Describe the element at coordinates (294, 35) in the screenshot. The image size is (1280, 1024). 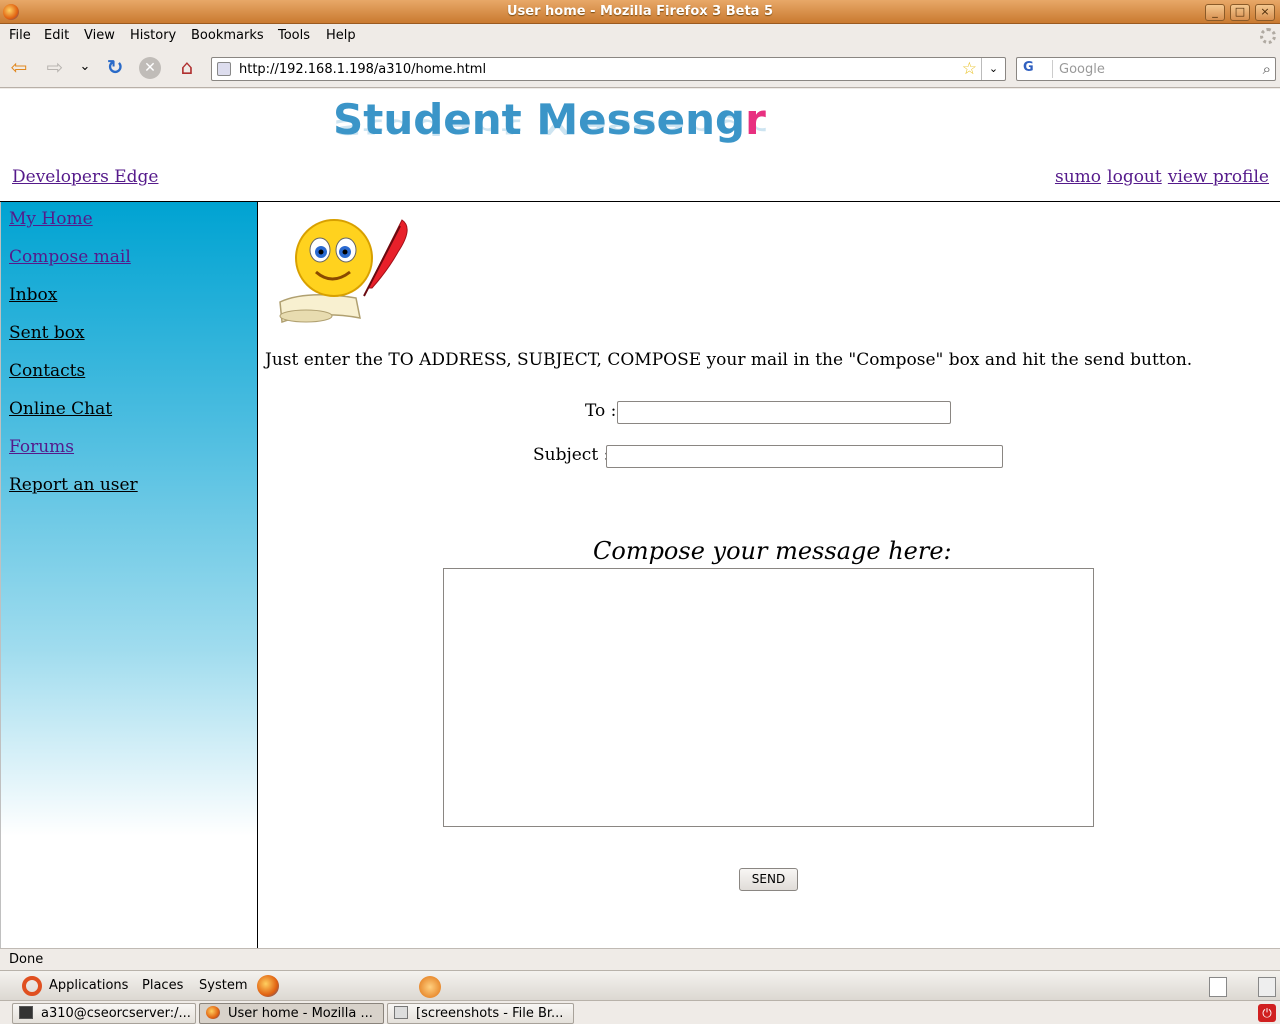
I see `menu-tools: Tools` at that location.